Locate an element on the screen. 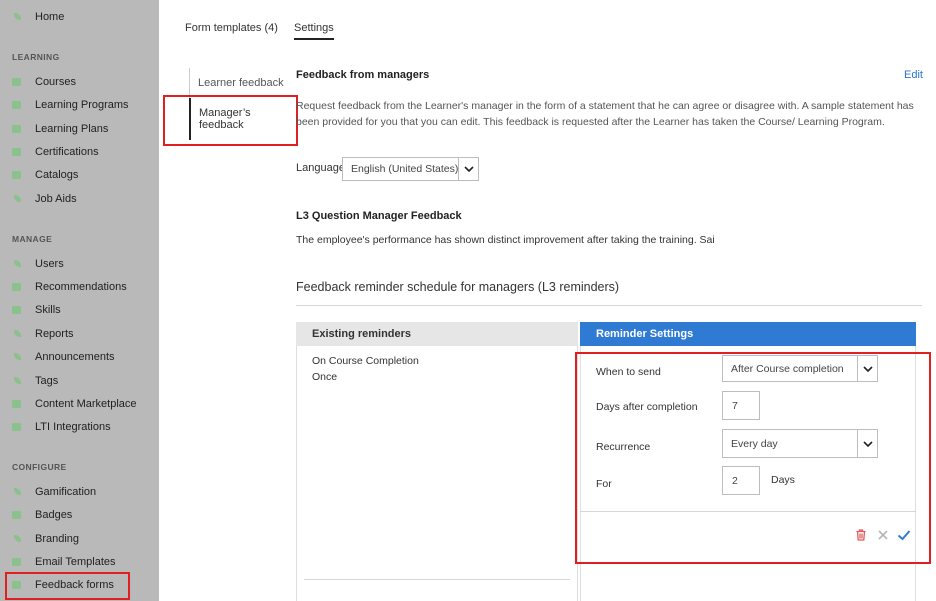 Image resolution: width=936 pixels, height=601 pixels. sidebar-item-recommendations: Recommendations is located at coordinates (69, 287).